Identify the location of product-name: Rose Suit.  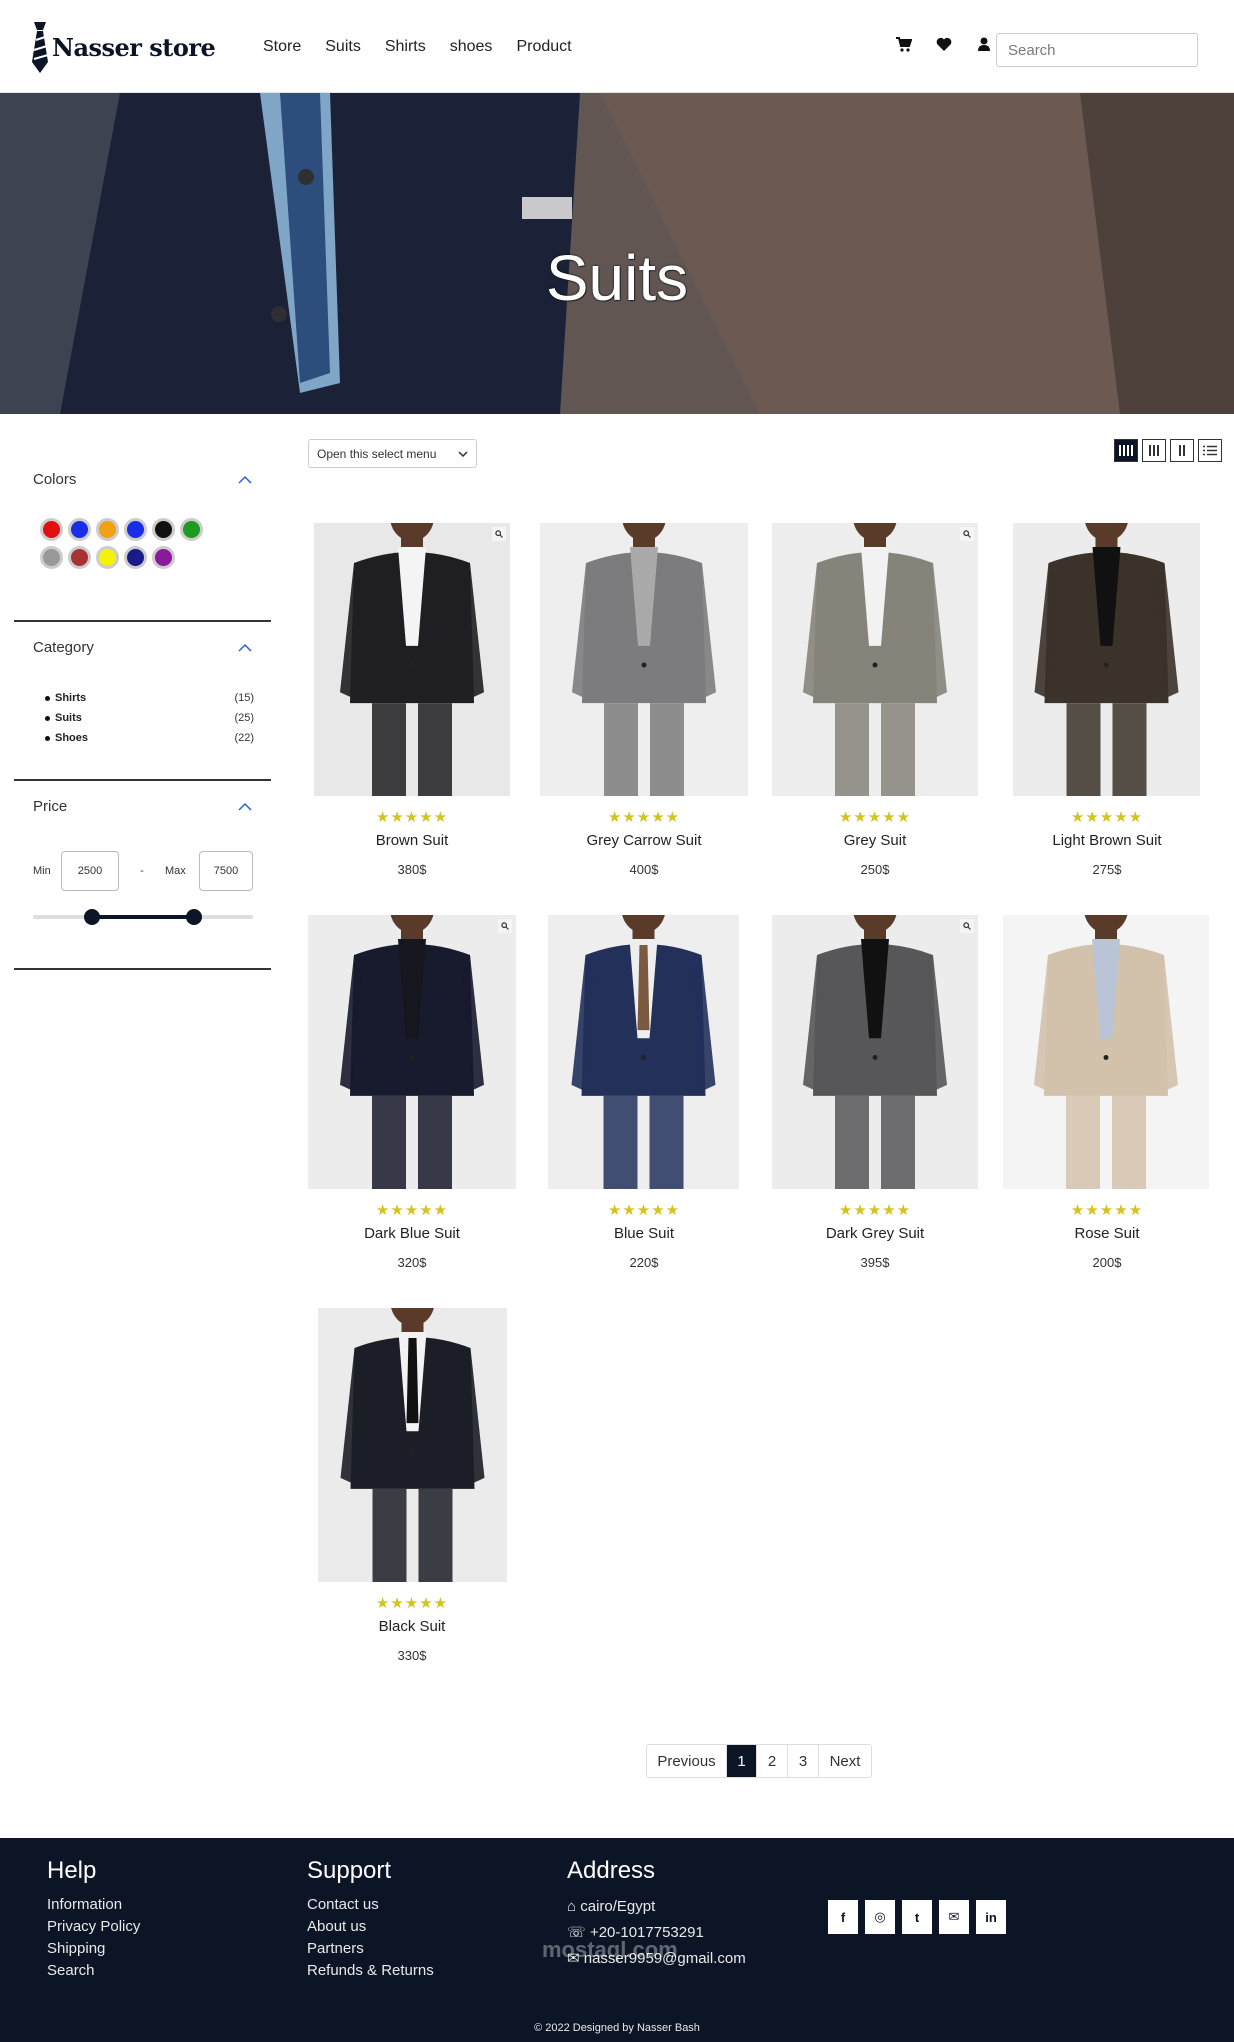
(1107, 1233).